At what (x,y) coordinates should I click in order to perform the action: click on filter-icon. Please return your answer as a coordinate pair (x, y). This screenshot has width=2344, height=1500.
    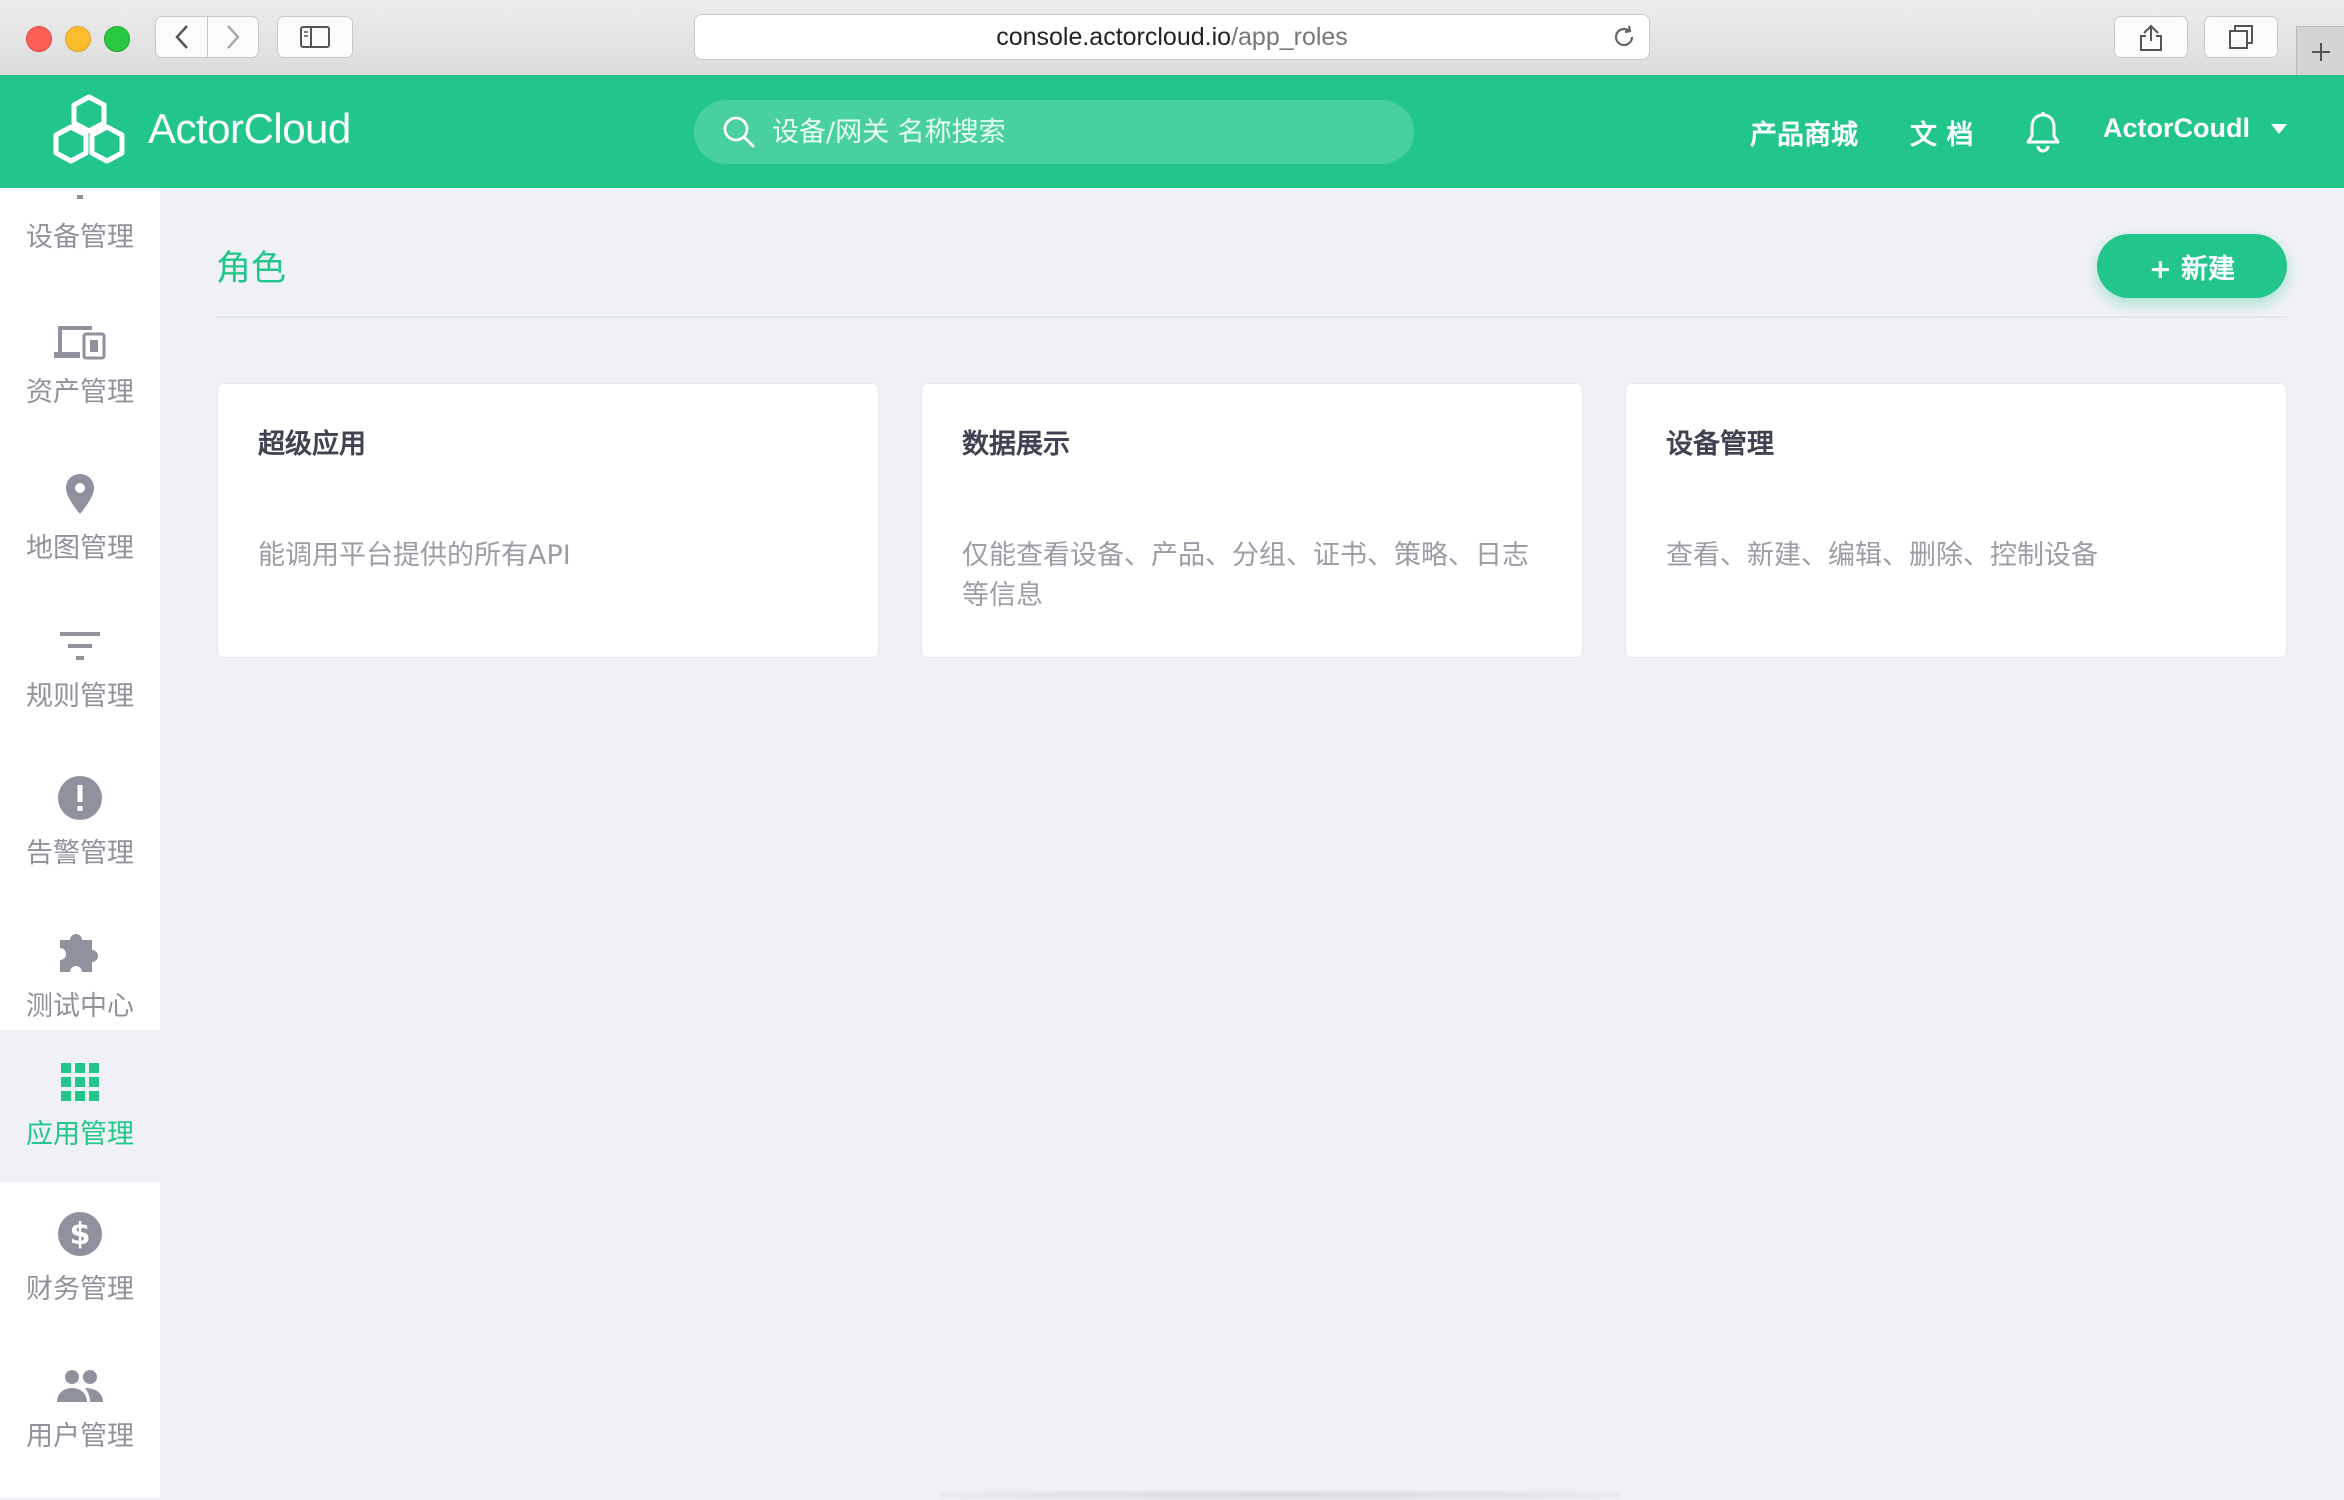
    Looking at the image, I should click on (80, 645).